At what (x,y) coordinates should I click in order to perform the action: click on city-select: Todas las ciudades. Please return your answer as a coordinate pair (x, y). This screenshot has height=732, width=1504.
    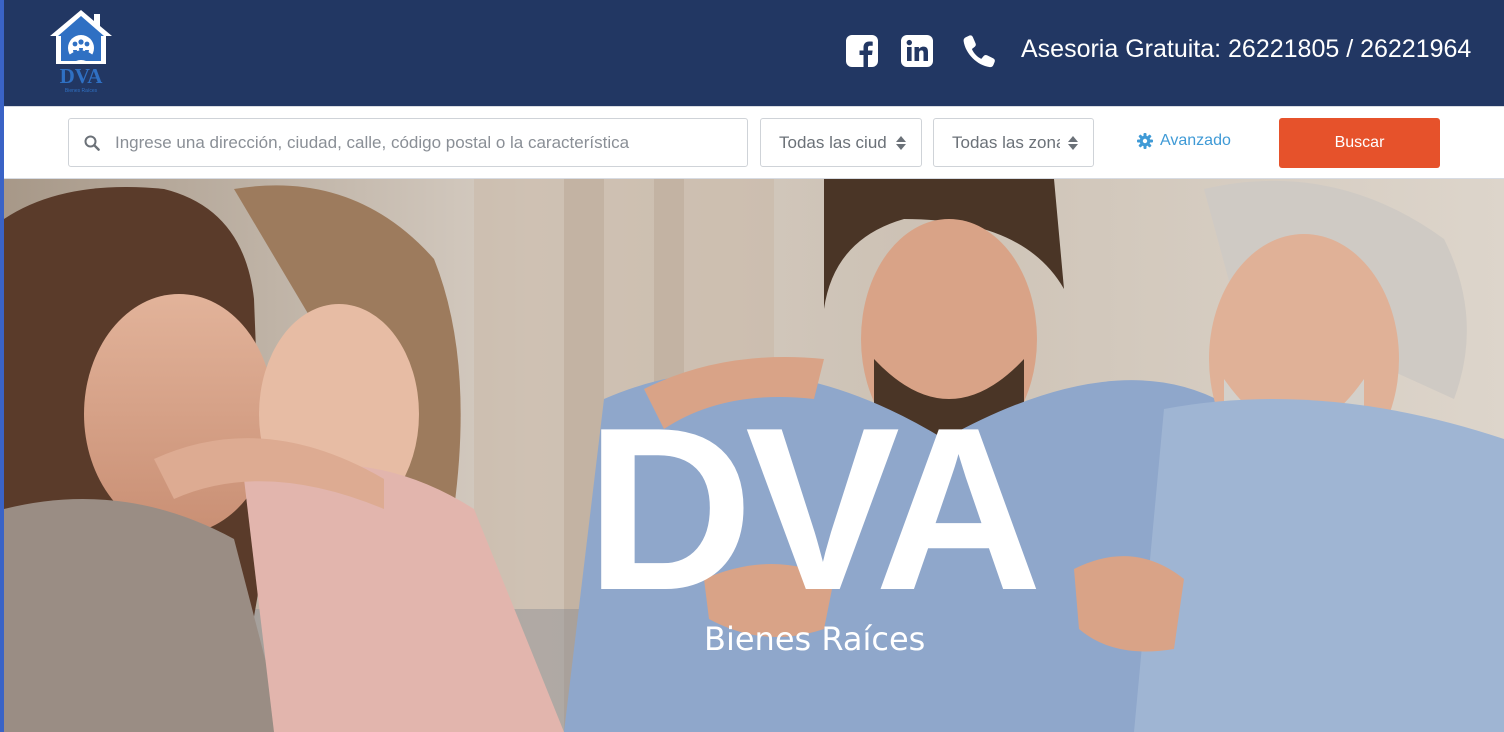
    Looking at the image, I should click on (841, 142).